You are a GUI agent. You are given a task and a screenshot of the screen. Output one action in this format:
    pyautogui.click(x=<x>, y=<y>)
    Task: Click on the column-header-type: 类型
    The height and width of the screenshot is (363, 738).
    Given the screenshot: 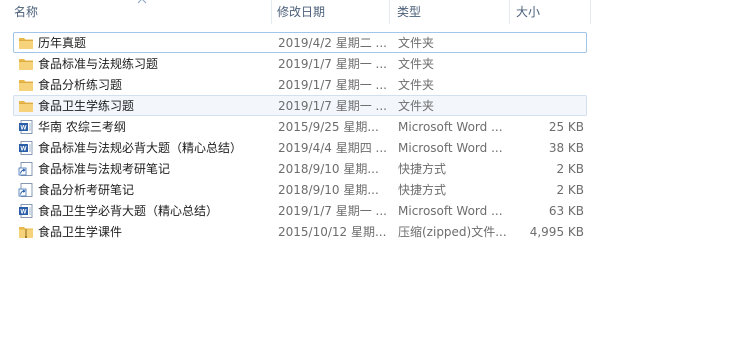 What is the action you would take?
    pyautogui.click(x=452, y=12)
    